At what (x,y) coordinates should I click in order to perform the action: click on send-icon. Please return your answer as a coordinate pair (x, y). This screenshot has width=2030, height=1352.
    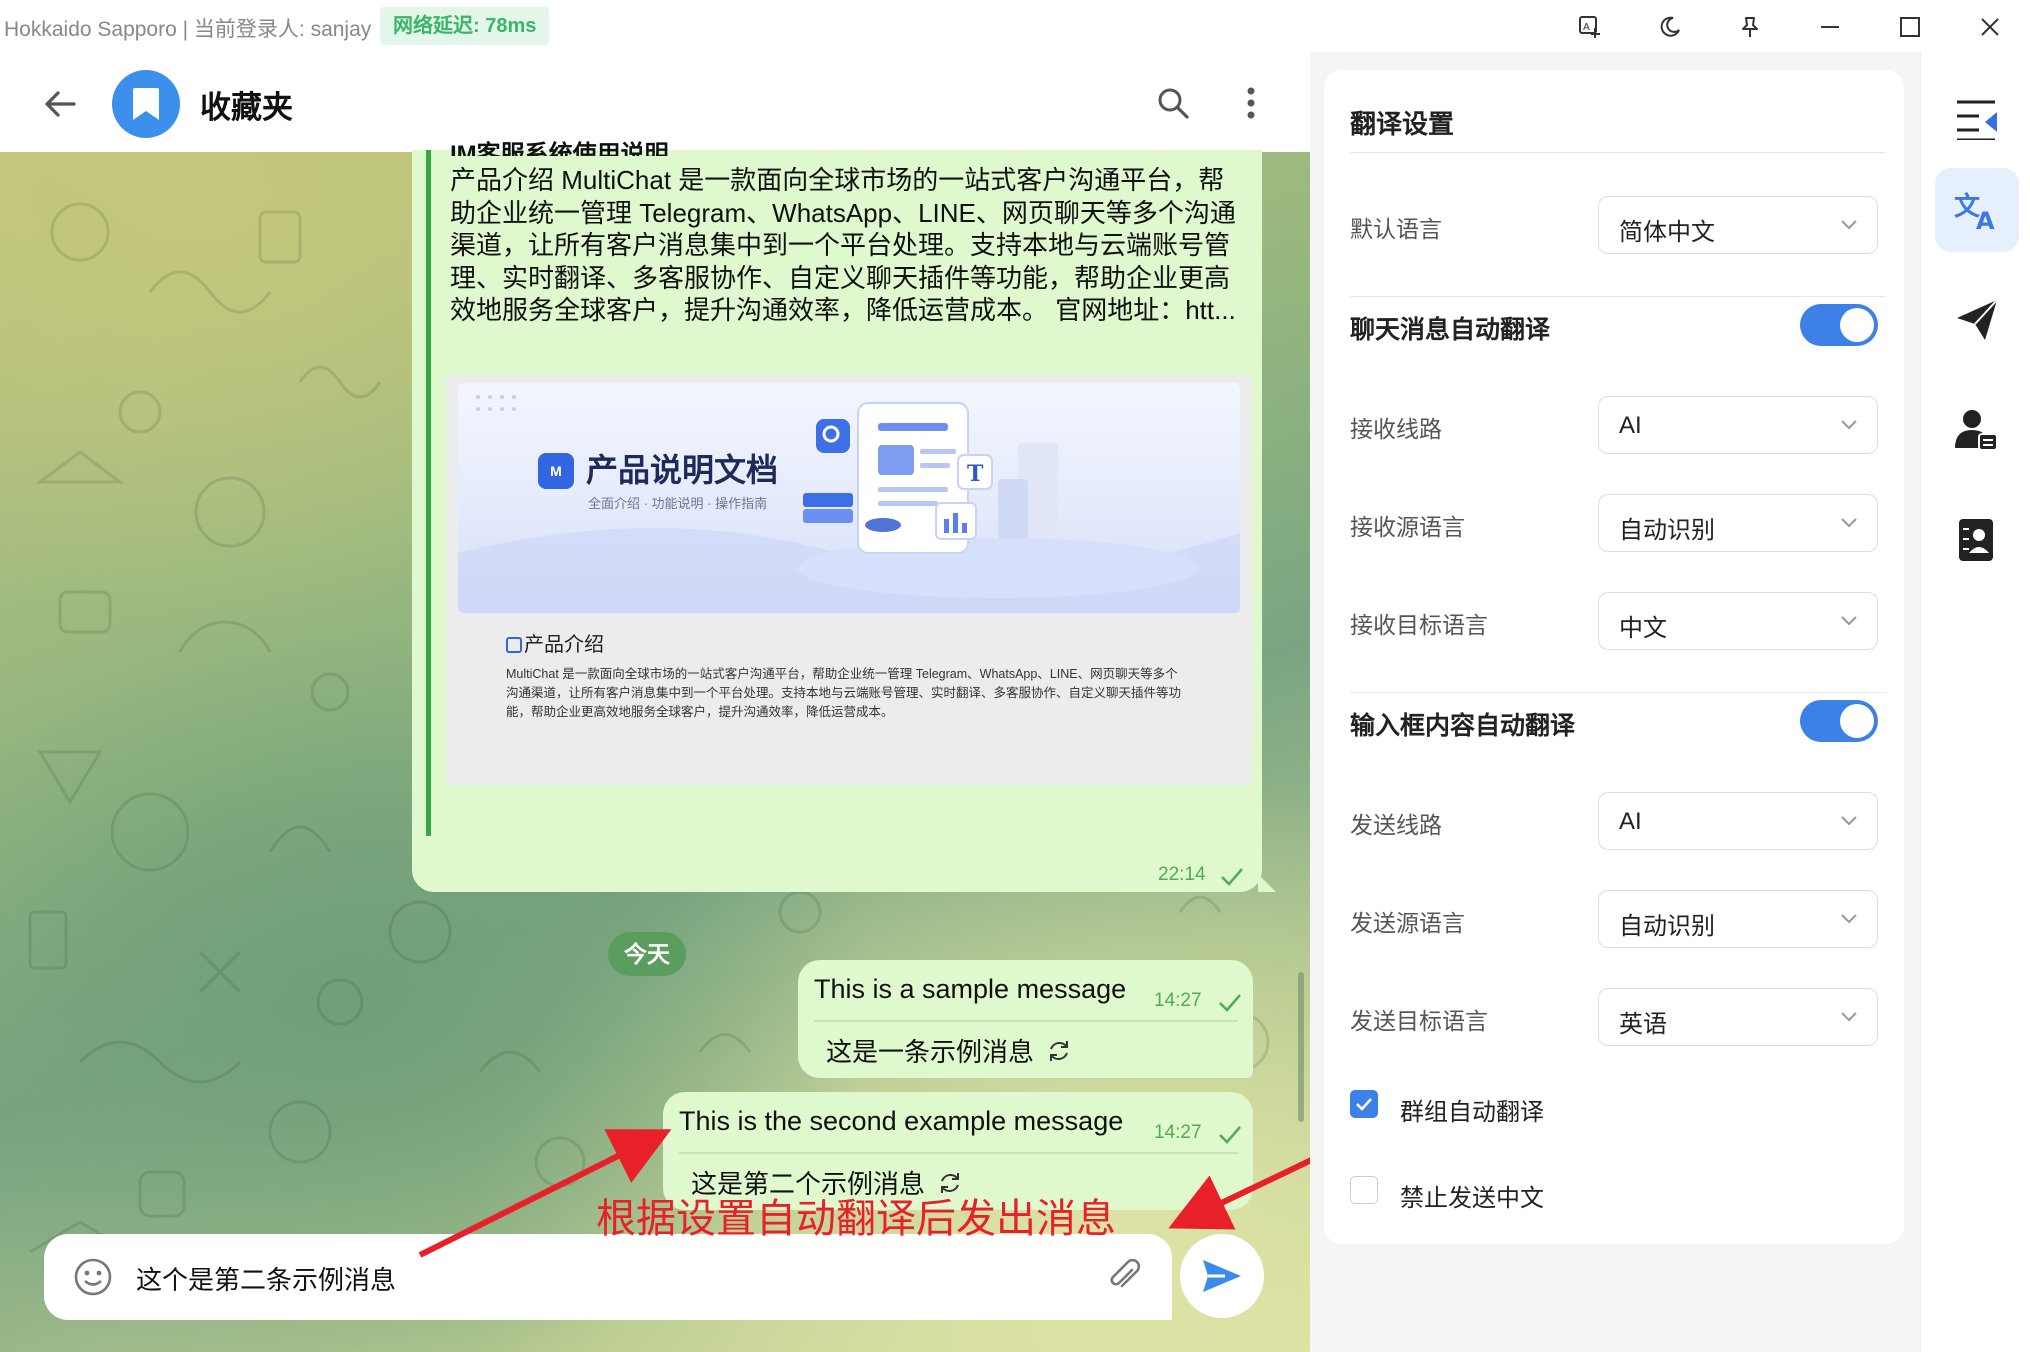
    Looking at the image, I should click on (1222, 1276).